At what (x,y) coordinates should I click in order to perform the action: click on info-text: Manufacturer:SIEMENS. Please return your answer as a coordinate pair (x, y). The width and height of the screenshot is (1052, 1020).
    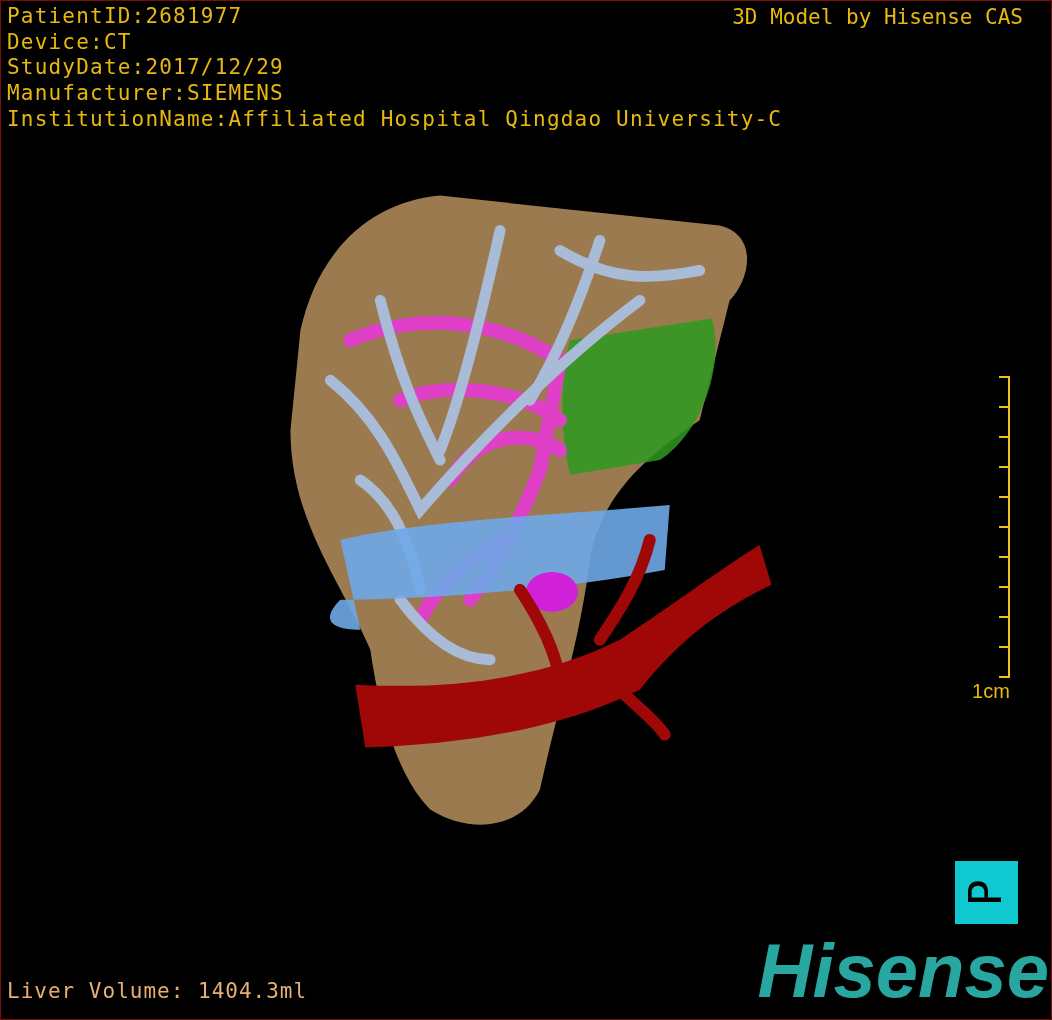
    Looking at the image, I should click on (145, 94).